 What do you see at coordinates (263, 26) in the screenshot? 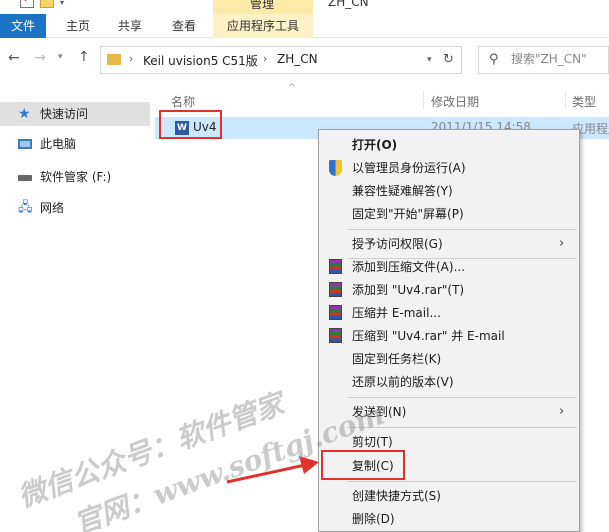
I see `tab-application-tools: 应用程序工具` at bounding box center [263, 26].